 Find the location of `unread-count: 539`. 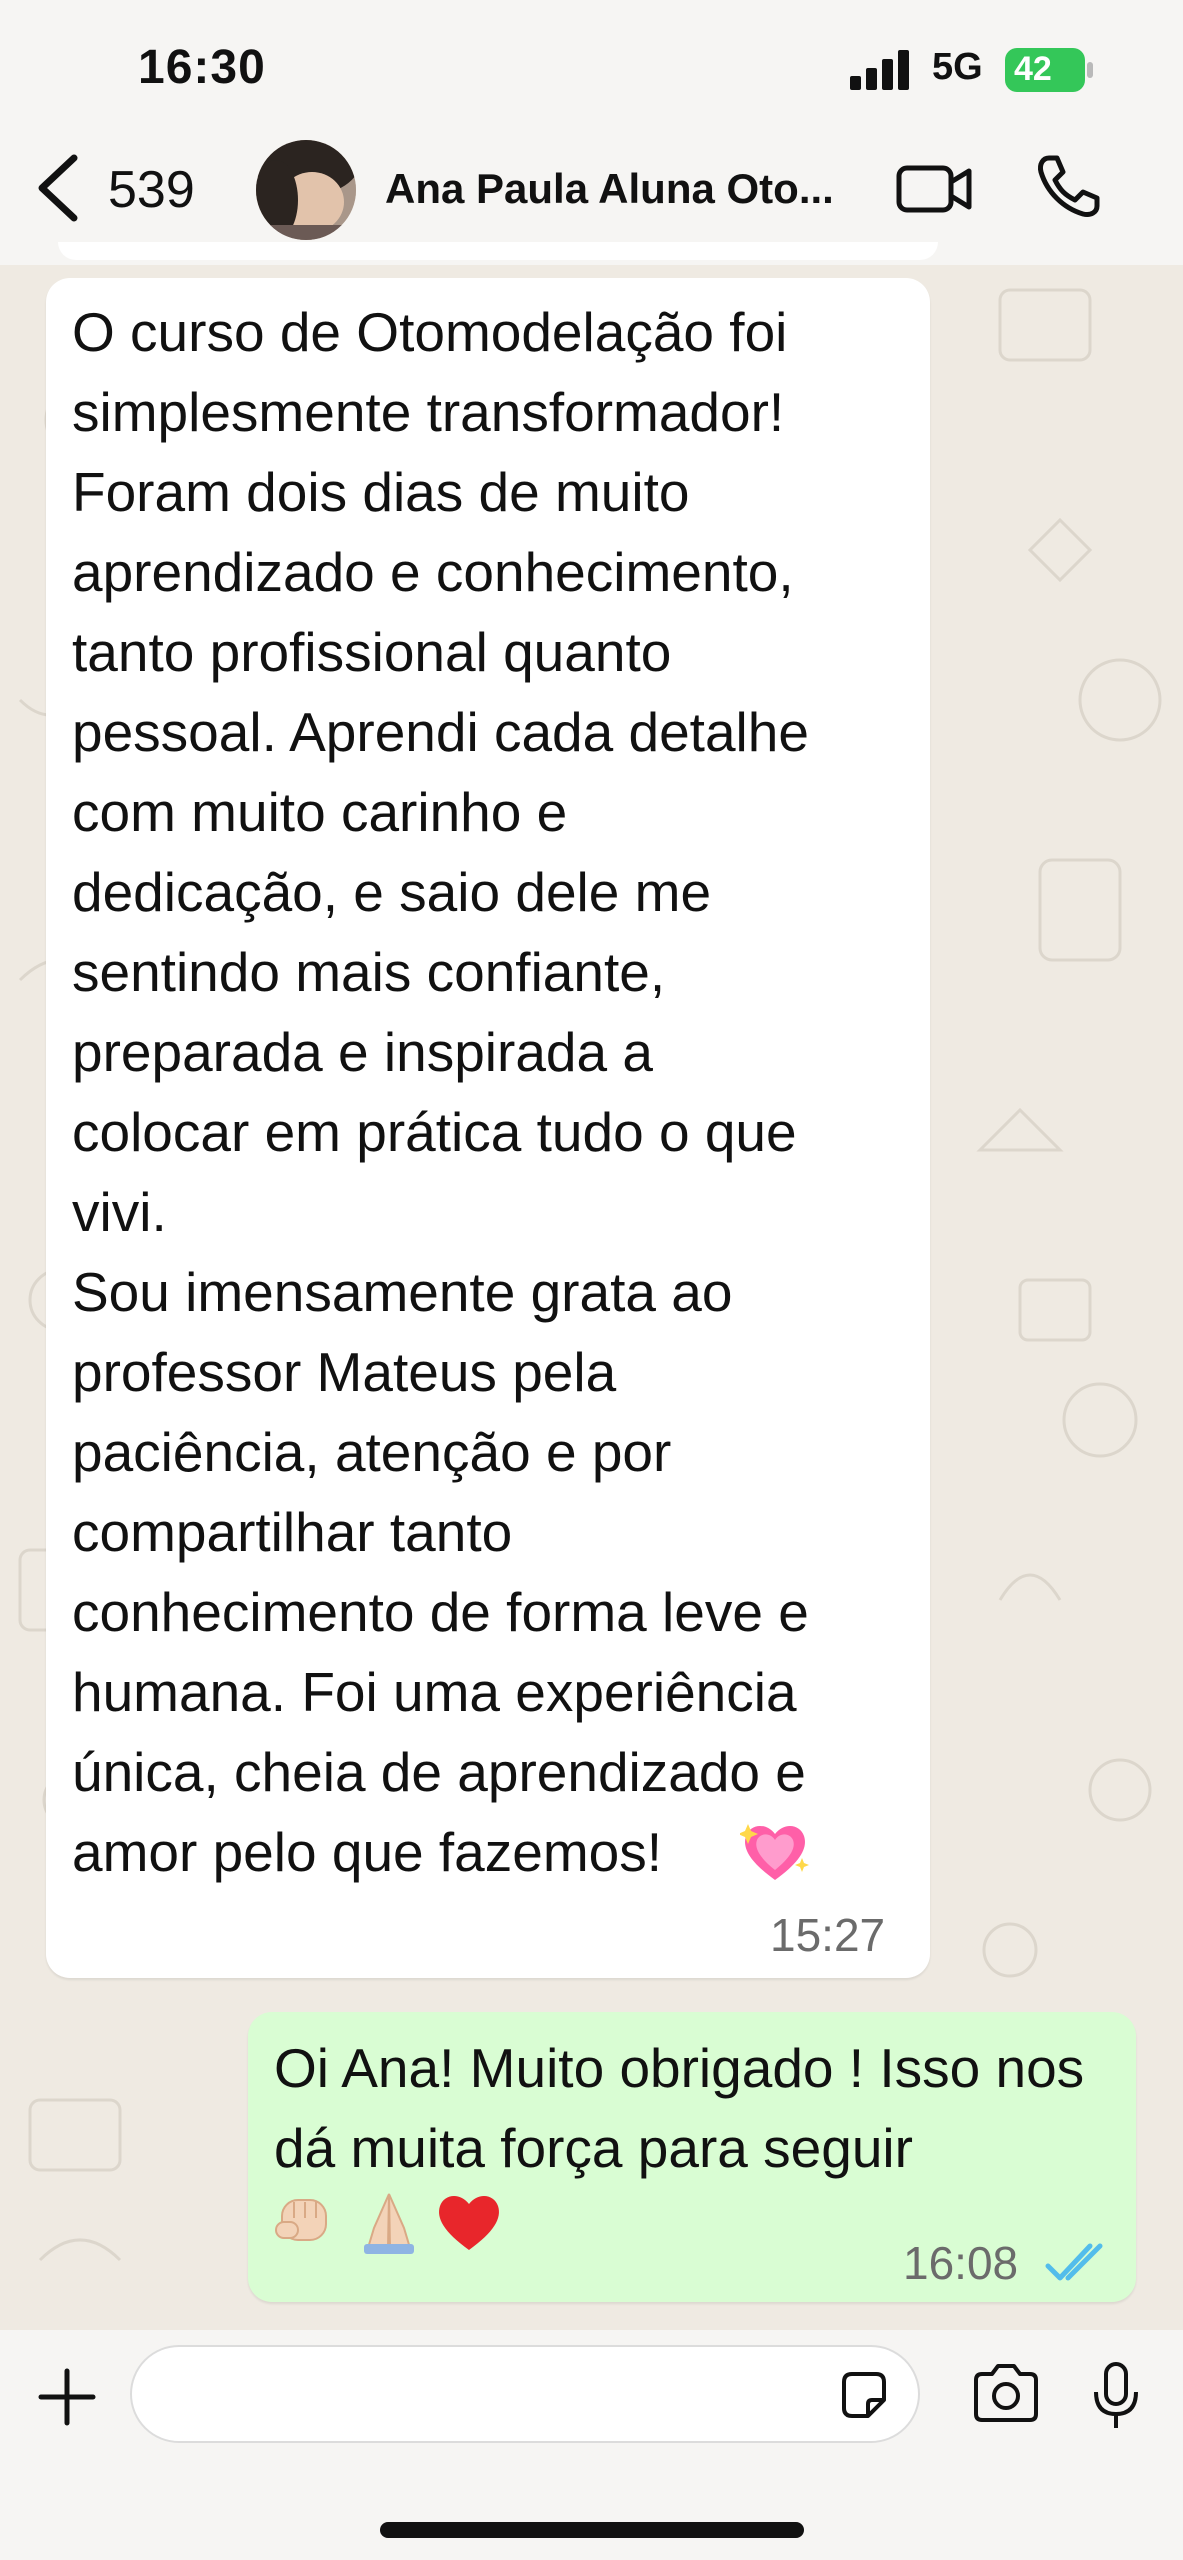

unread-count: 539 is located at coordinates (151, 190).